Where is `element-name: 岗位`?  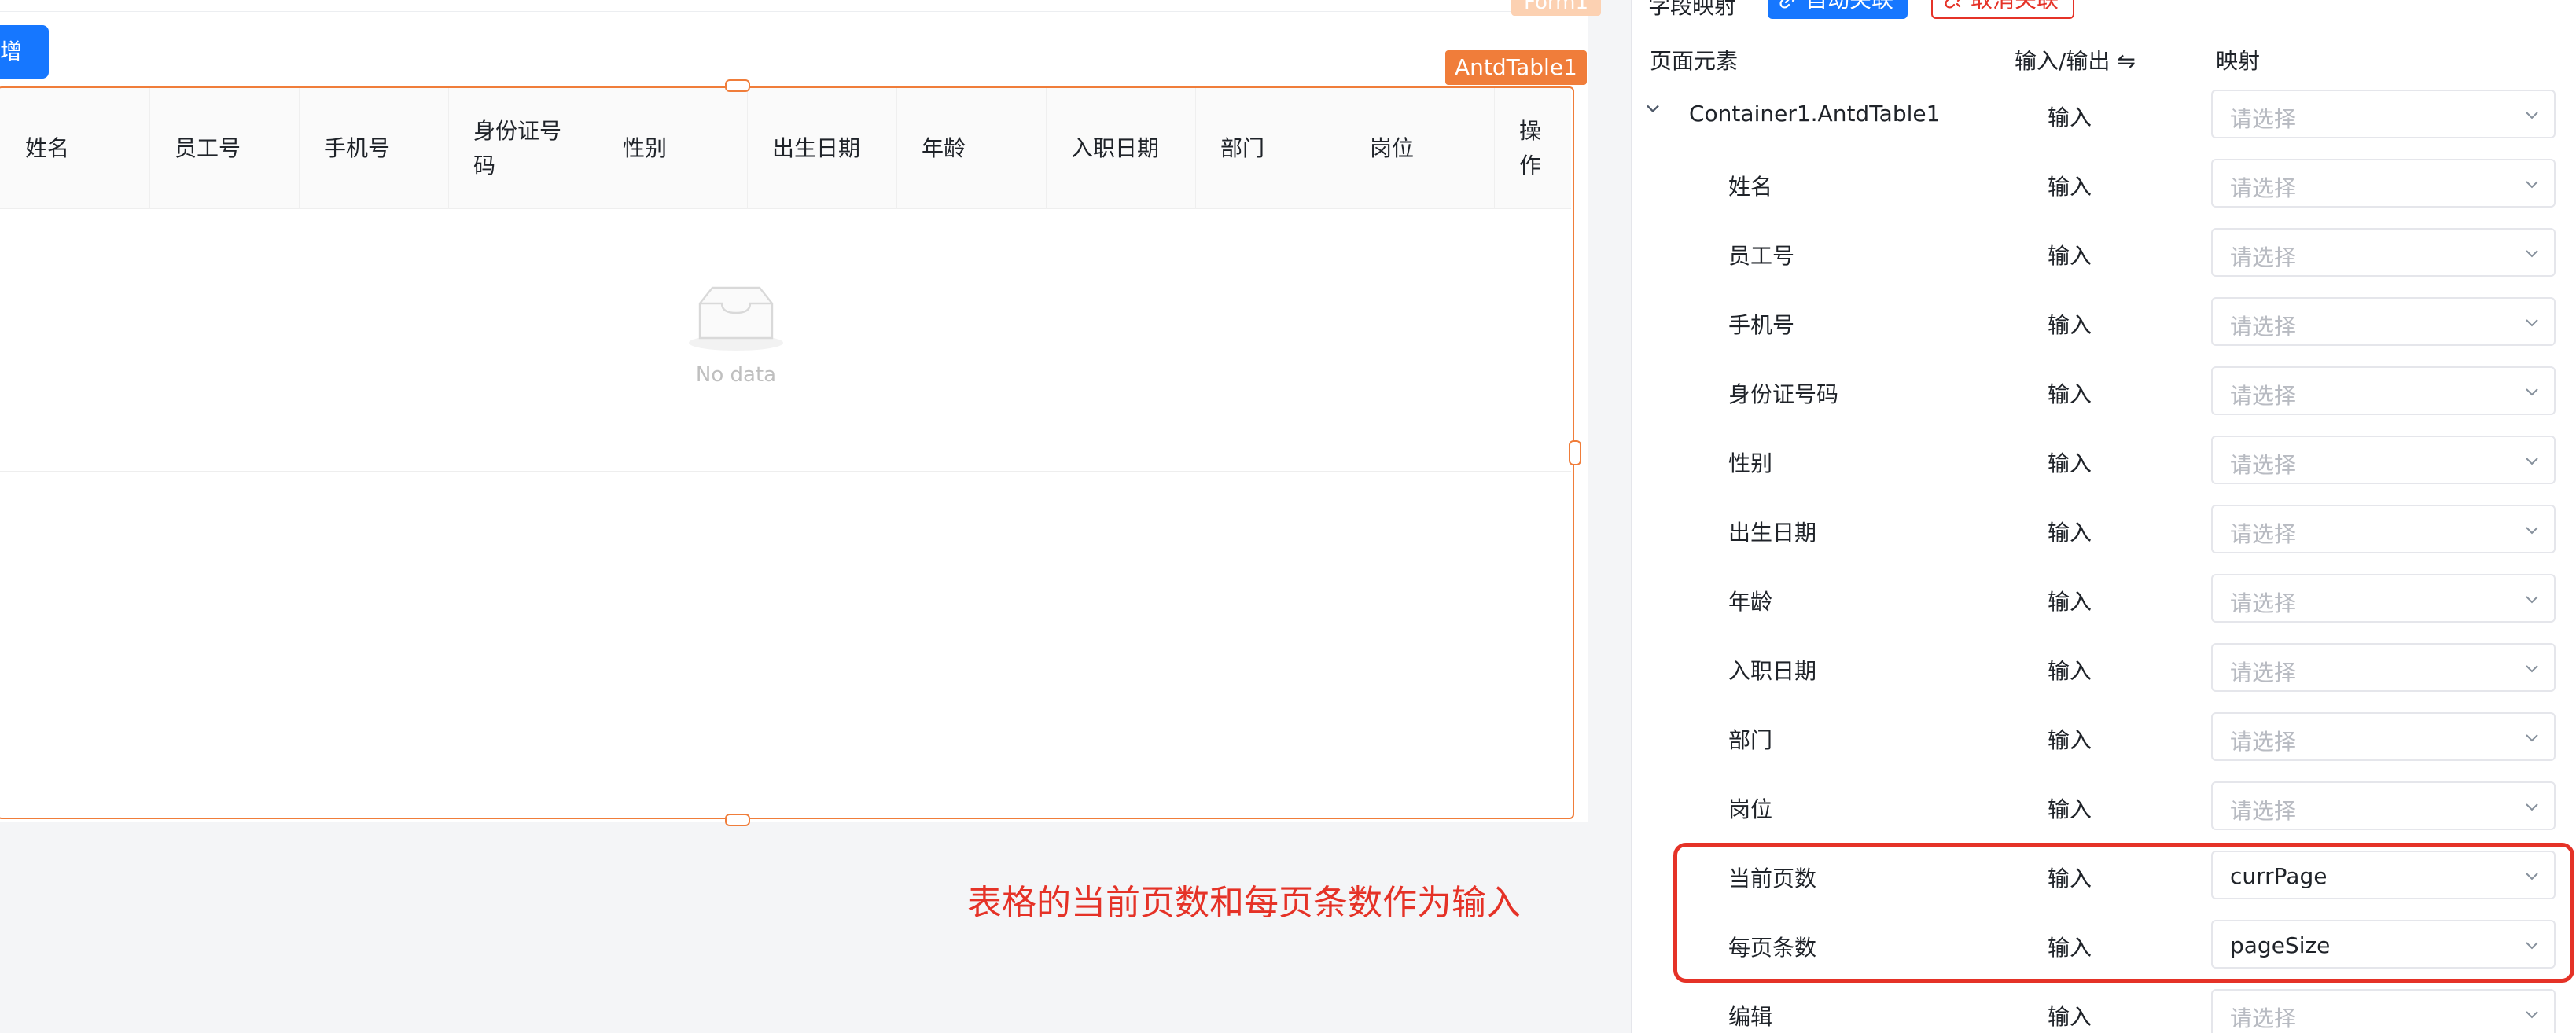
element-name: 岗位 is located at coordinates (1750, 809).